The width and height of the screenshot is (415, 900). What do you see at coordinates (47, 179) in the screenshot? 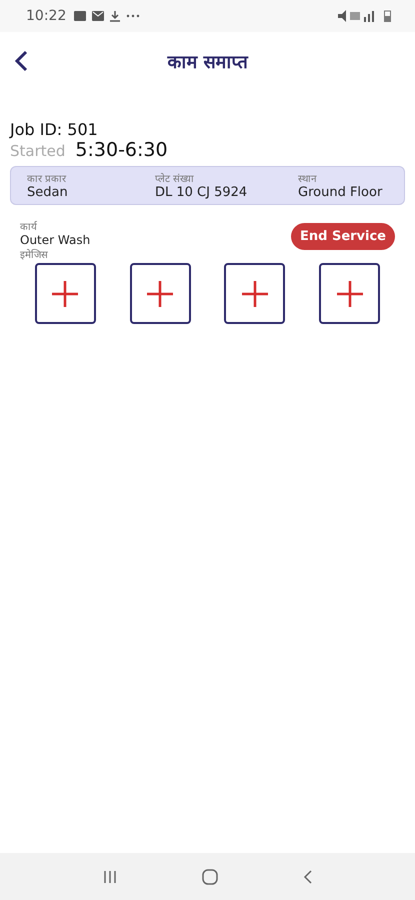
I see `detail-label: कार प्रकार` at bounding box center [47, 179].